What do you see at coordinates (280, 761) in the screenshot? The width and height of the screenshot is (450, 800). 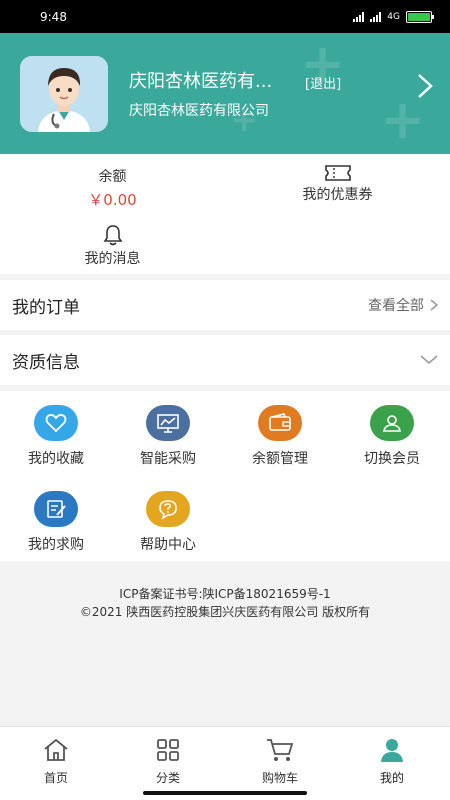 I see `tab-cart: 购物车` at bounding box center [280, 761].